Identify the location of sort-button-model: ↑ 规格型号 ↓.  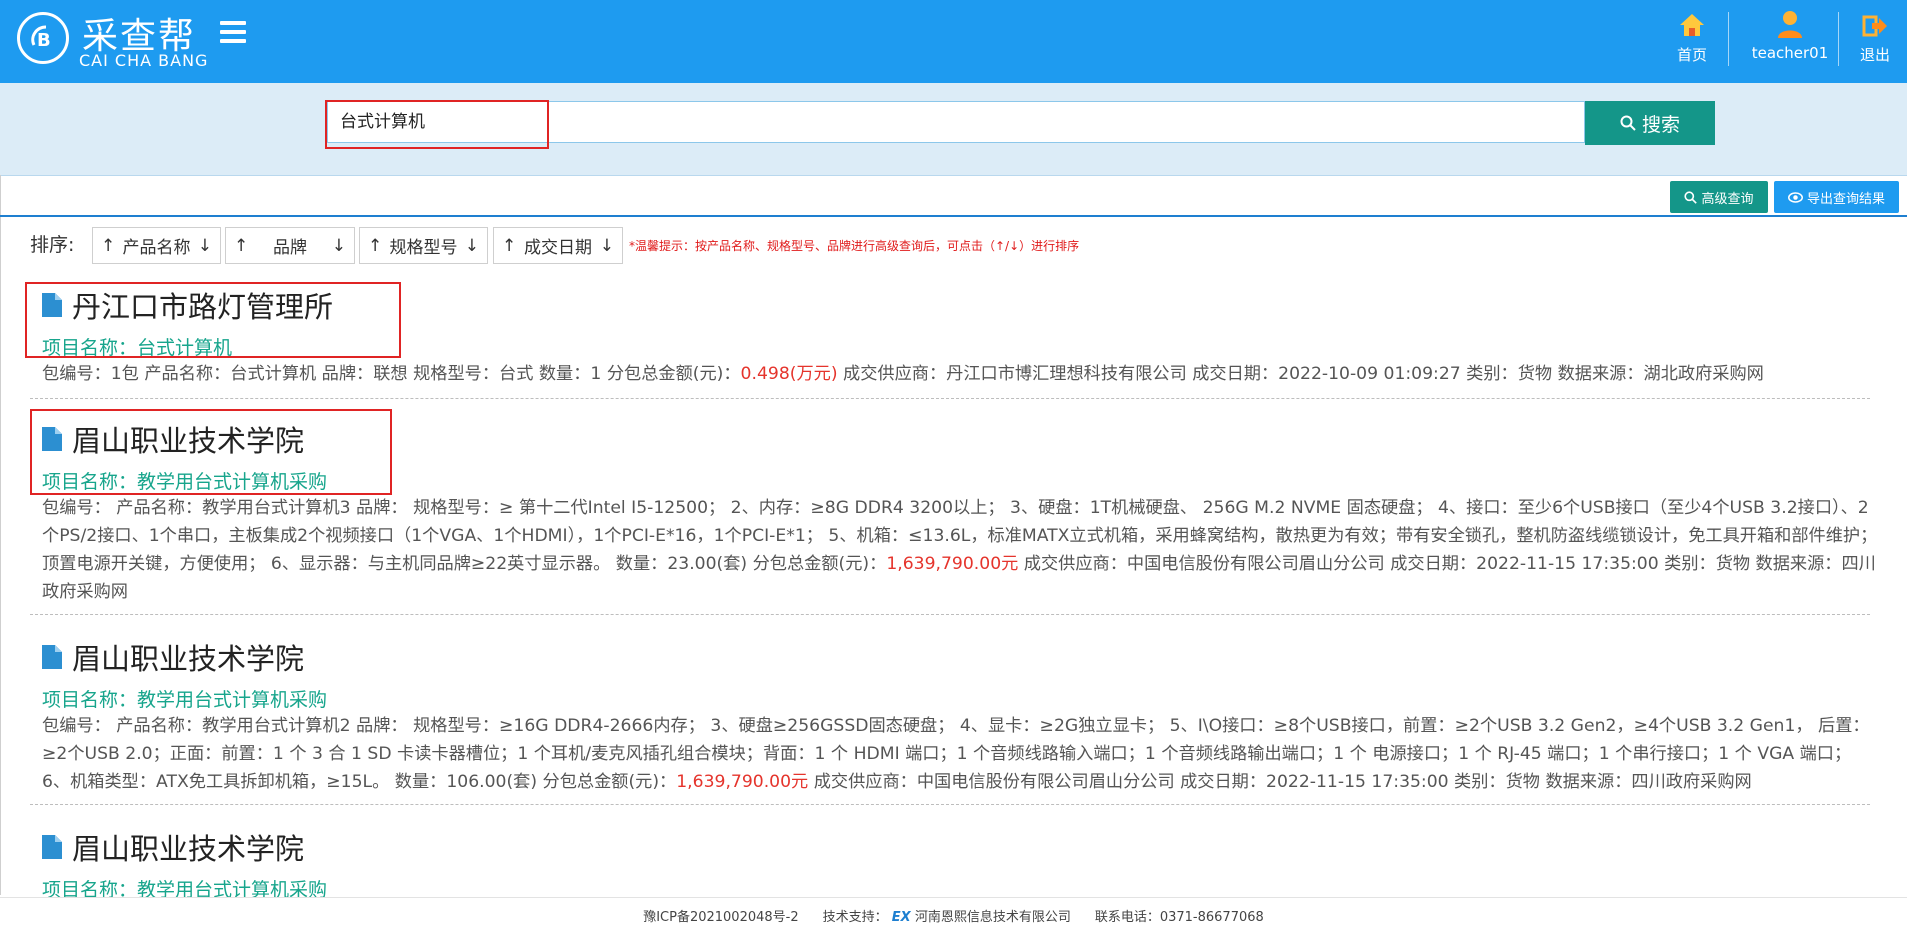
(423, 245).